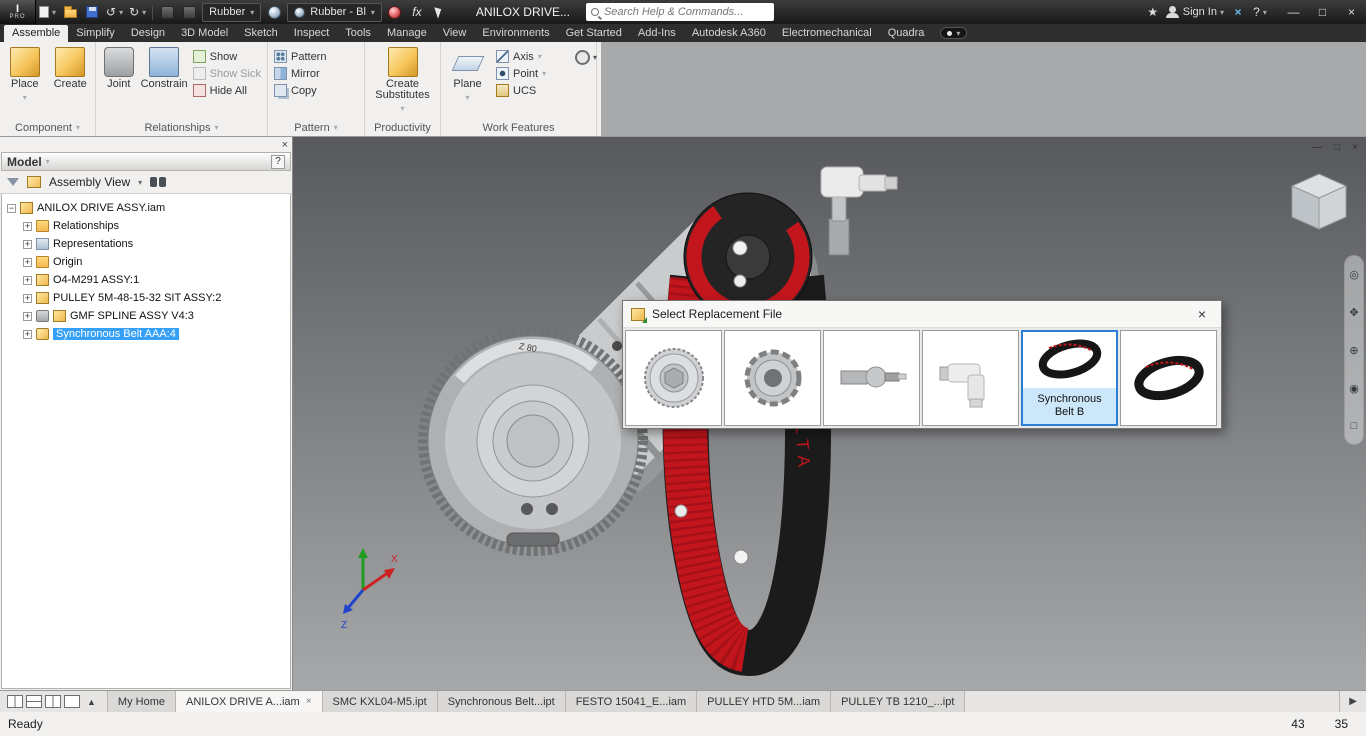 This screenshot has height=736, width=1366. Describe the element at coordinates (970, 378) in the screenshot. I see `candidate-fitting` at that location.